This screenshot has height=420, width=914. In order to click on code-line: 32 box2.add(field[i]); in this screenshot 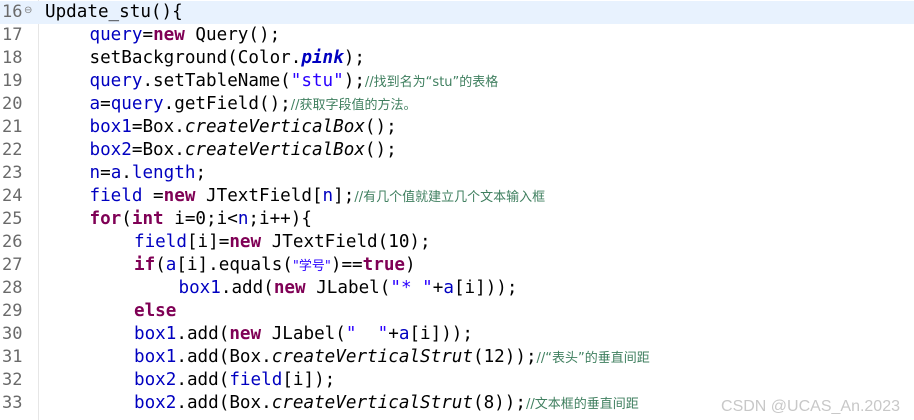, I will do `click(457, 380)`.